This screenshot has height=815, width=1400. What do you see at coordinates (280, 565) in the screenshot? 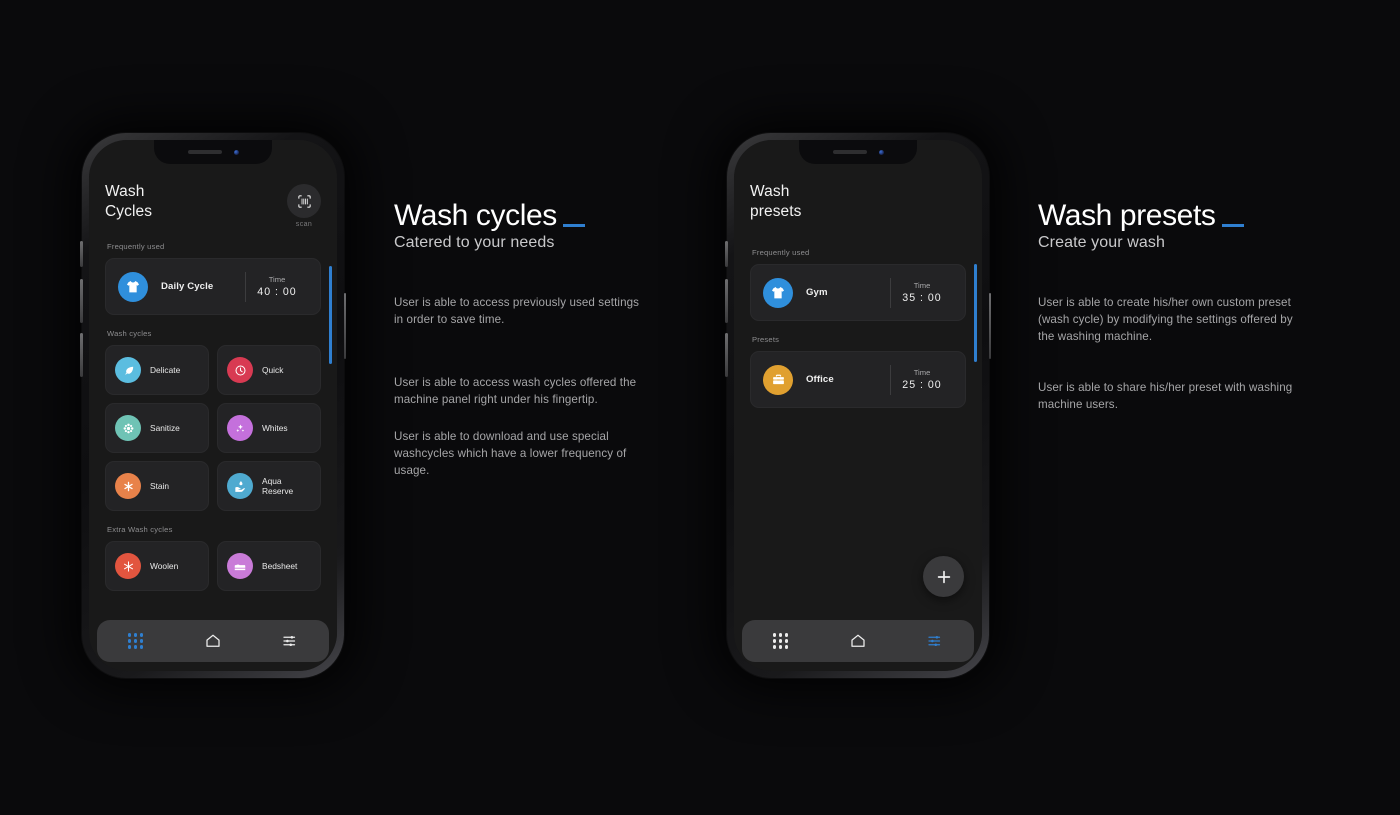
I see `tile-label: Bedsheet` at bounding box center [280, 565].